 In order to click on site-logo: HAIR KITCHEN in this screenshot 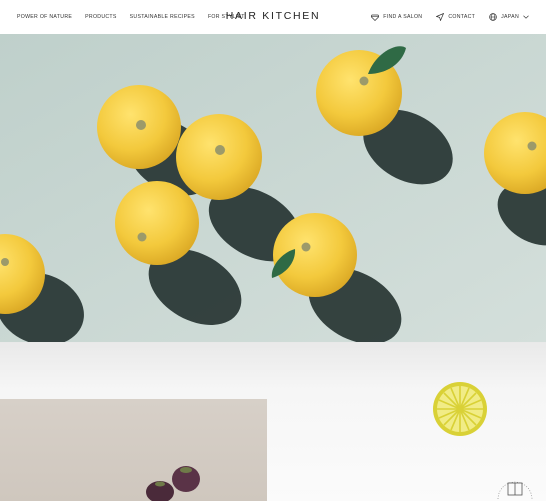, I will do `click(273, 16)`.